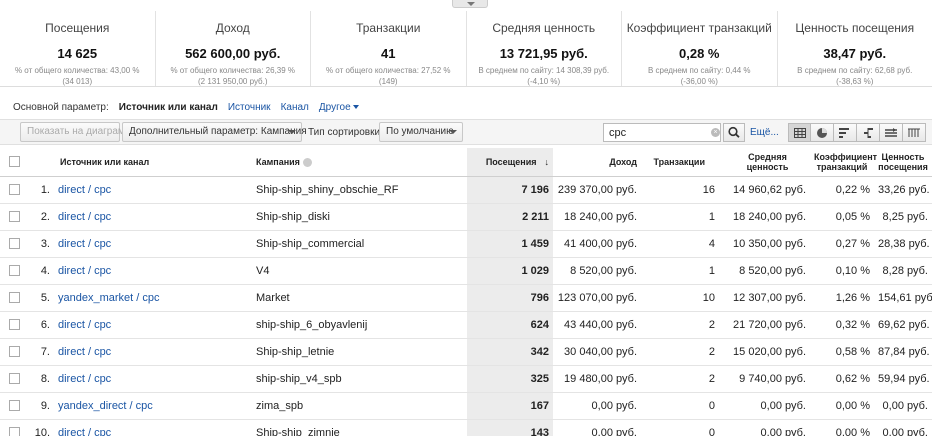 The width and height of the screenshot is (932, 436). Describe the element at coordinates (153, 406) in the screenshot. I see `row-source-medium: yandex_direct / cpc` at that location.